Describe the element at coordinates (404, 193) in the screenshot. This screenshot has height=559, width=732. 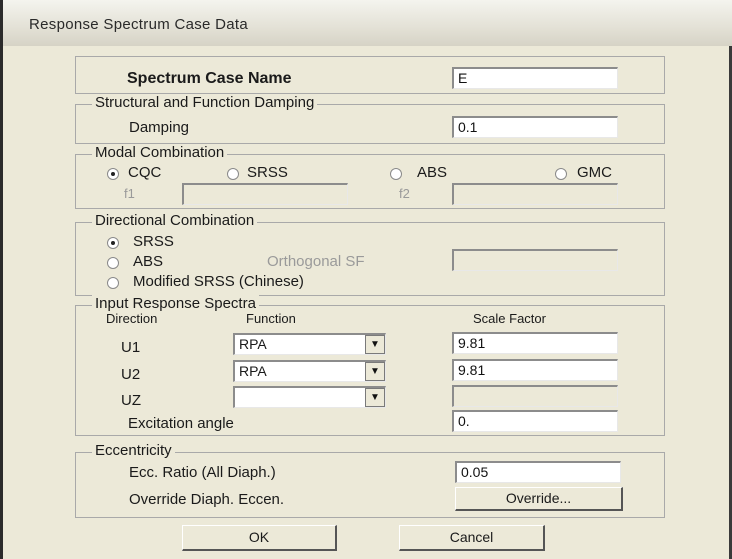
I see `f2-label: f2` at that location.